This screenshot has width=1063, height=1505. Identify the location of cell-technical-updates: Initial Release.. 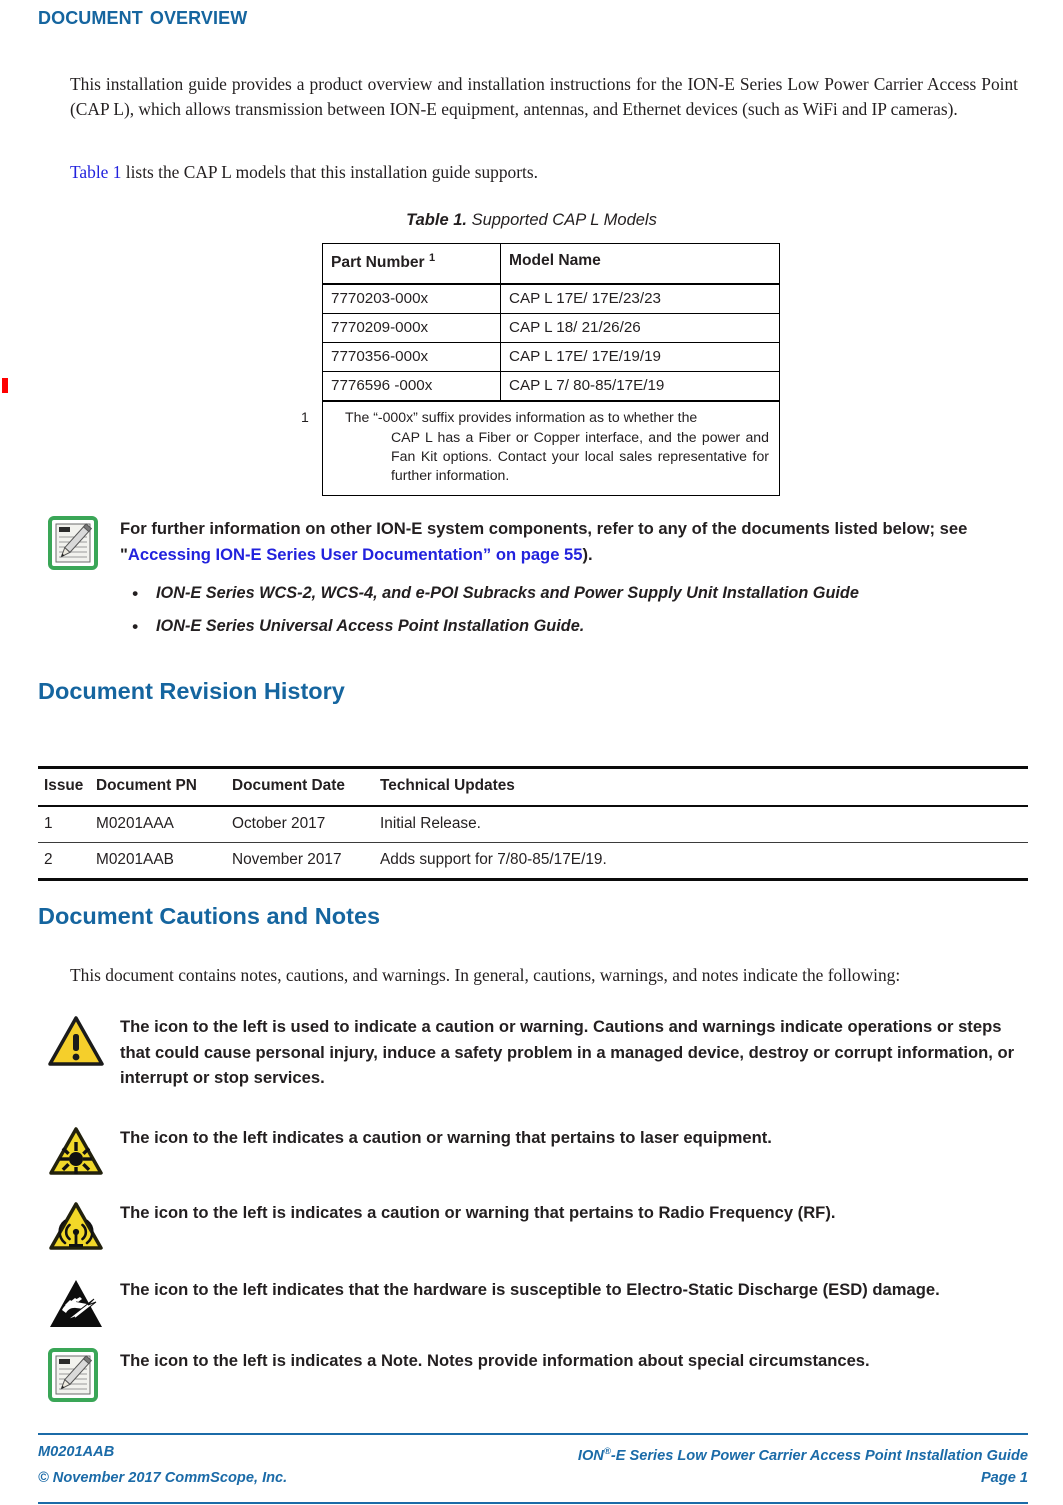
(701, 824).